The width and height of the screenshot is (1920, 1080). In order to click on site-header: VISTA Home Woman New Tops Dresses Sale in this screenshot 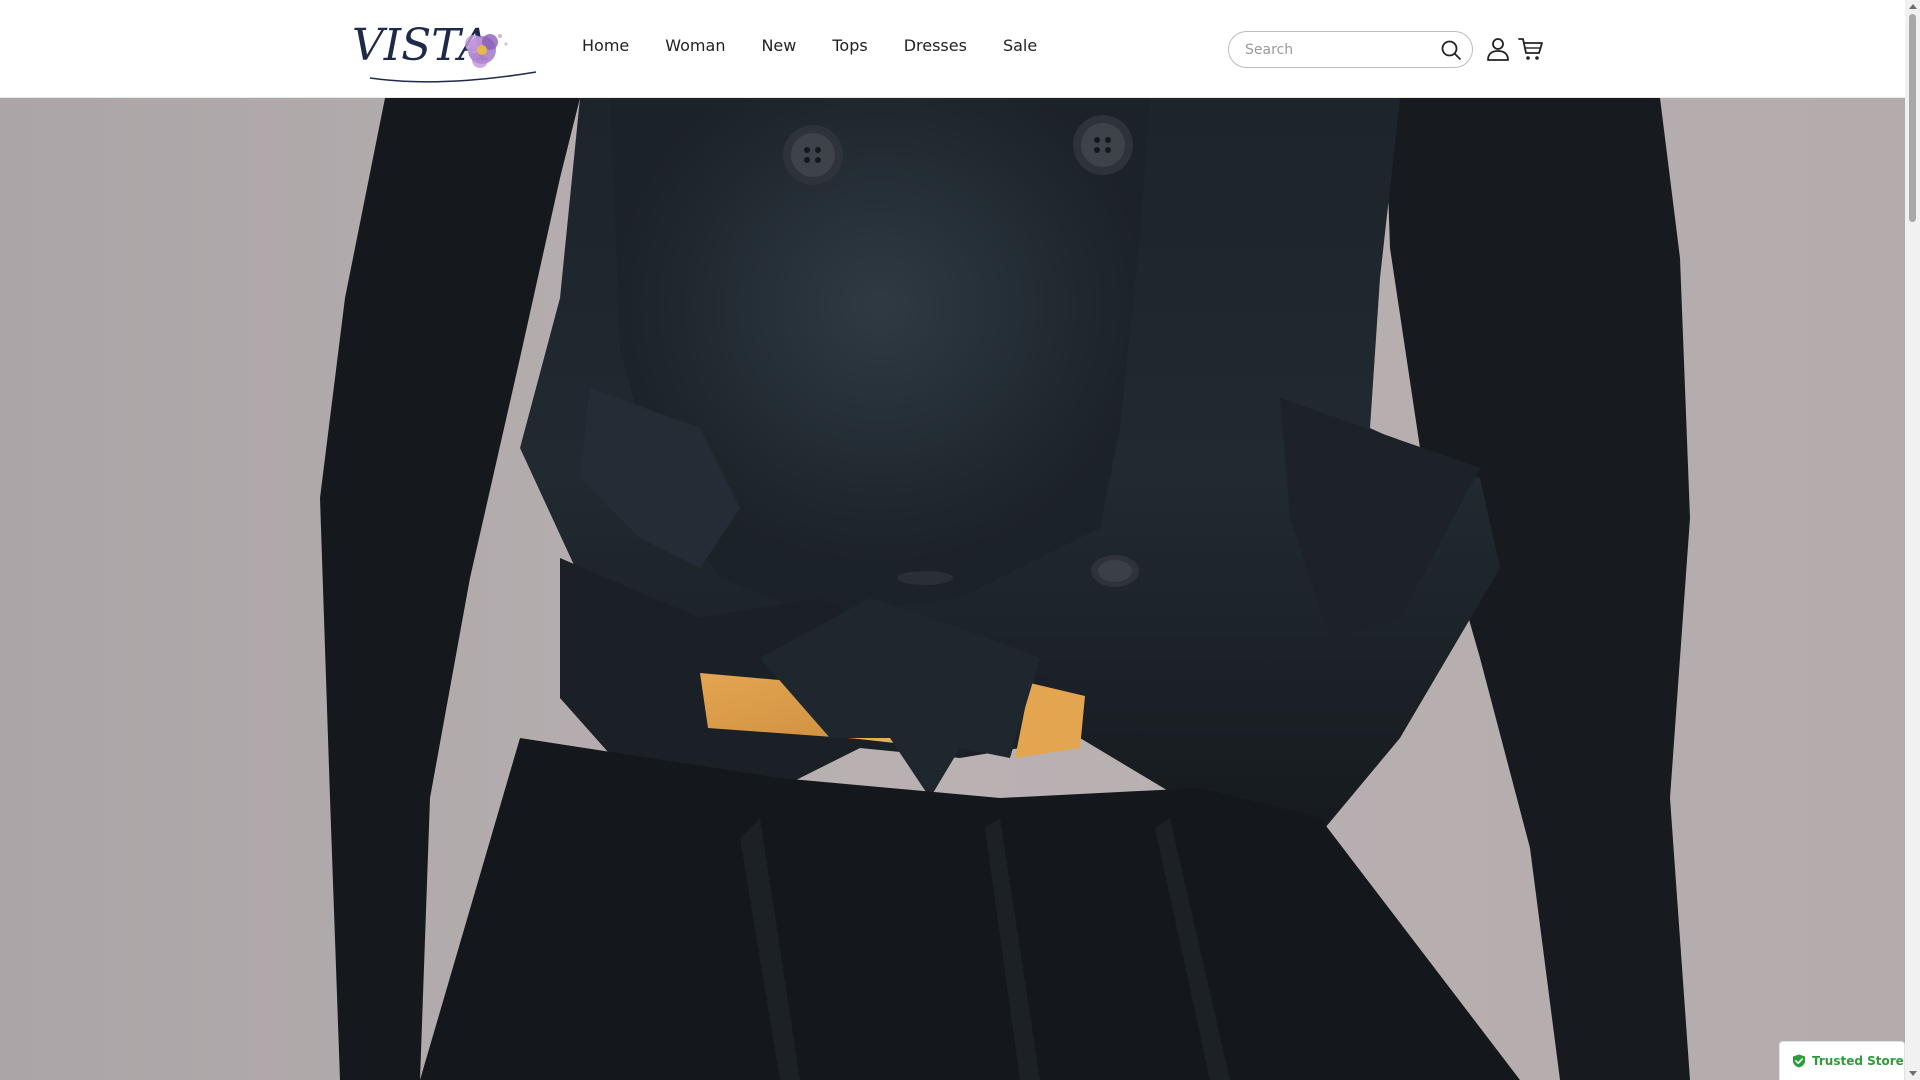, I will do `click(952, 49)`.